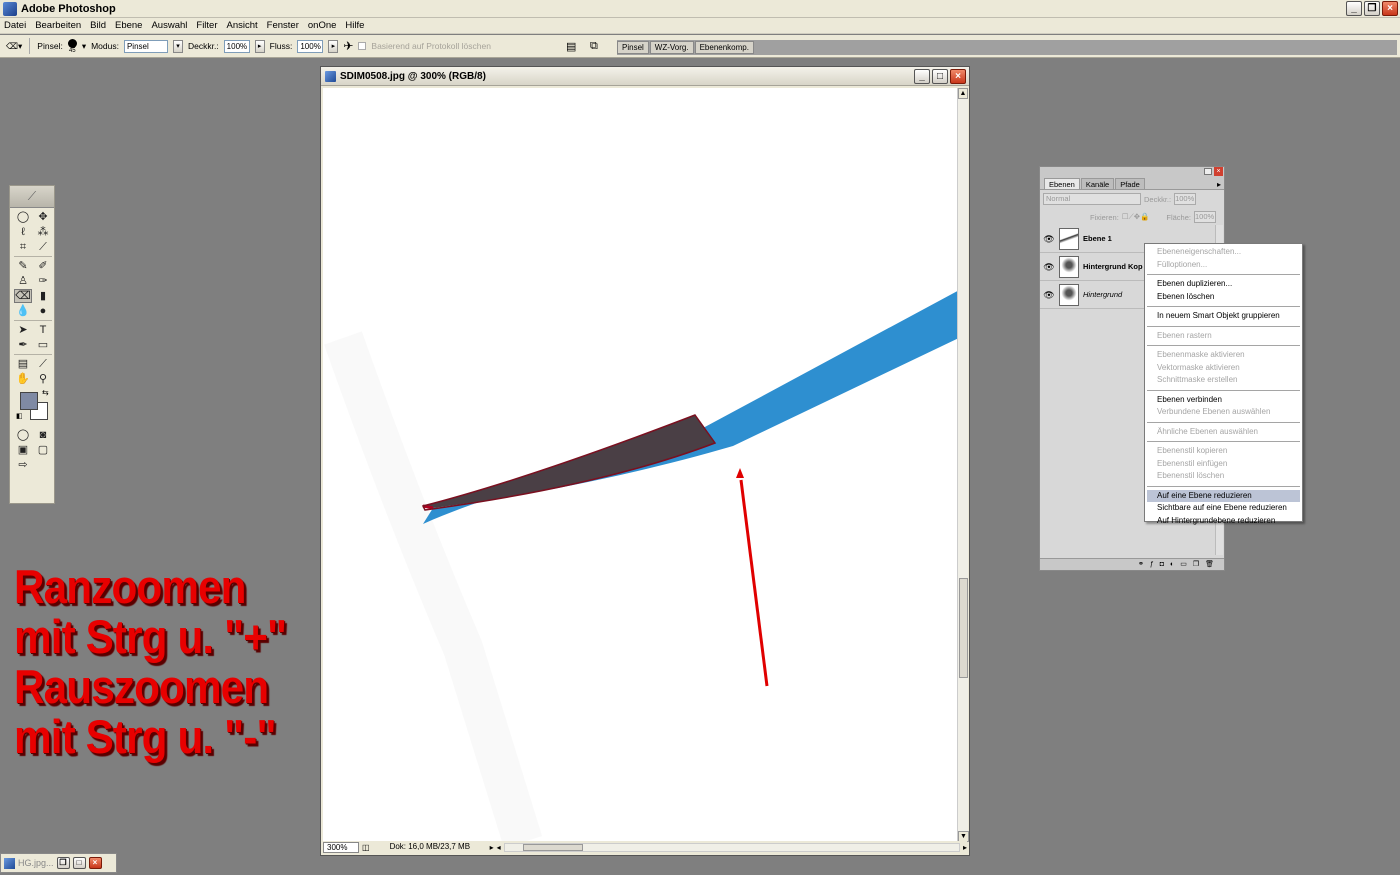 The width and height of the screenshot is (1400, 875). Describe the element at coordinates (23, 311) in the screenshot. I see `blur-tool-icon: 💧` at that location.